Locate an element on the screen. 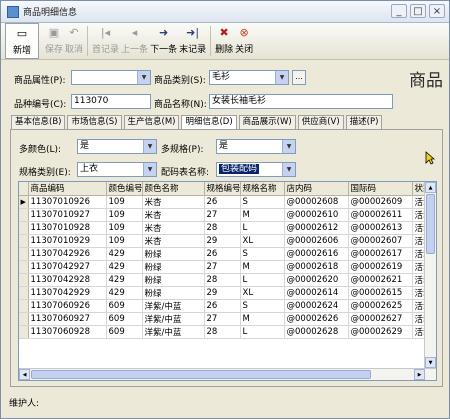  table-cell: @00002611 is located at coordinates (380, 215).